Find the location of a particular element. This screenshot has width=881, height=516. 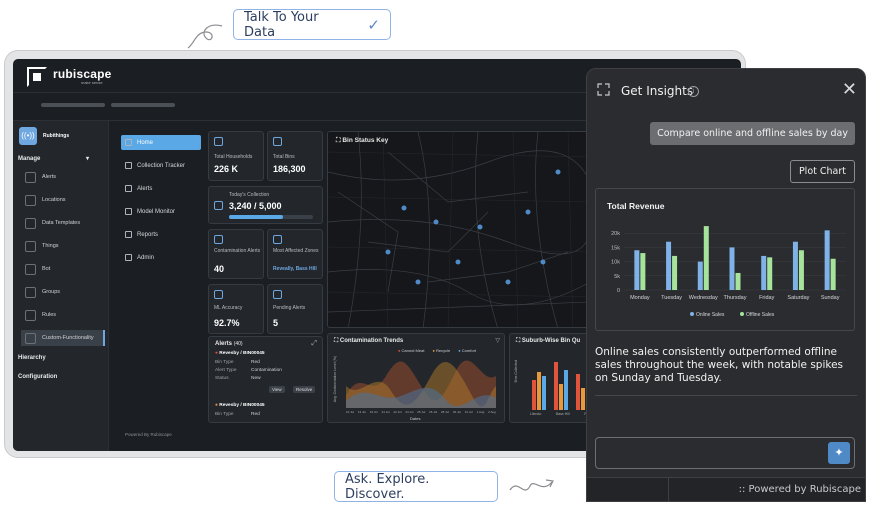

nav-item-rules: Rules is located at coordinates (63, 315).